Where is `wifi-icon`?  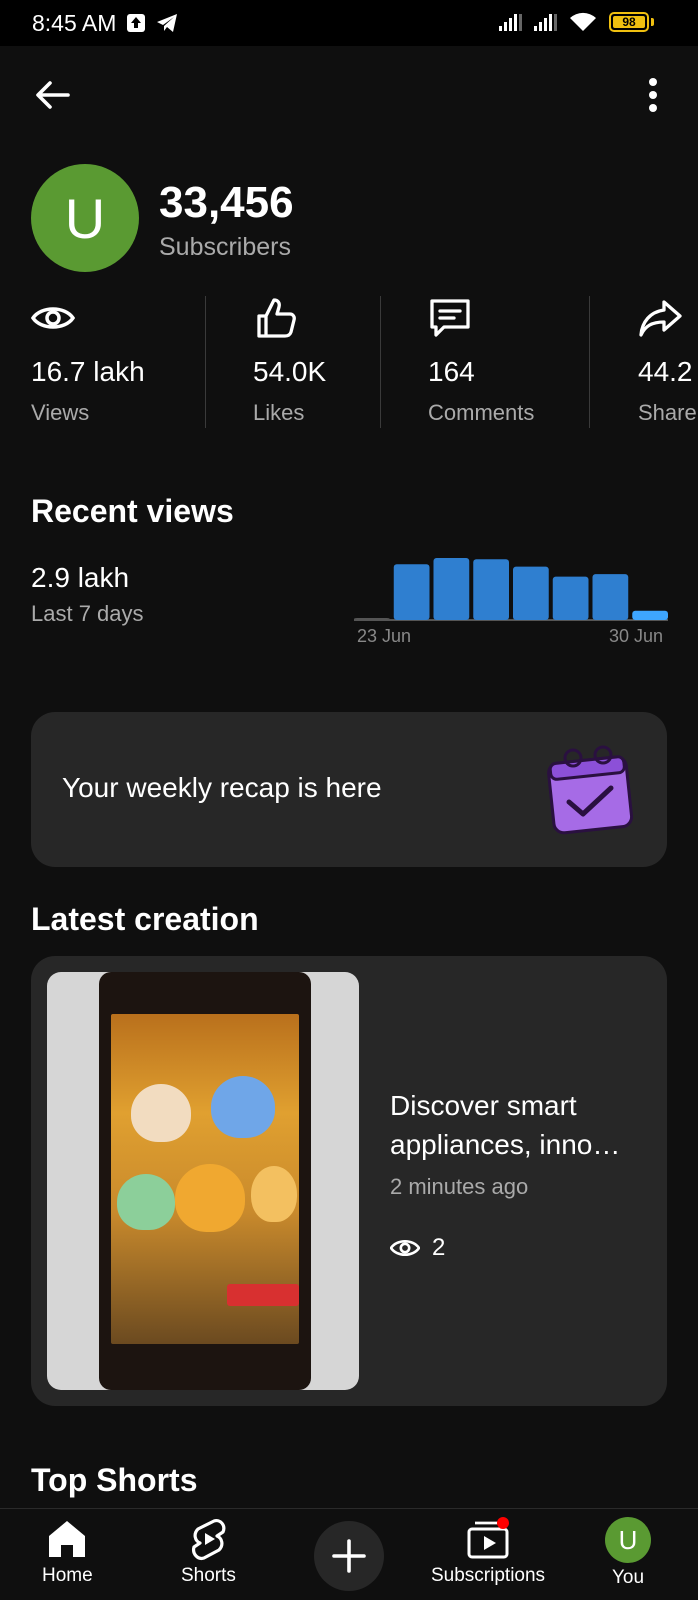 wifi-icon is located at coordinates (583, 21).